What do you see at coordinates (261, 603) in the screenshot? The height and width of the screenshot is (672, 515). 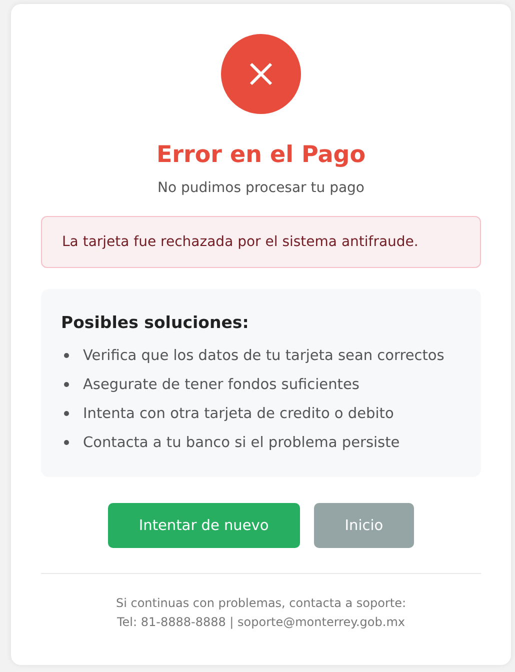 I see `support-text: Si continuas con problemas, contacta a soporte:` at bounding box center [261, 603].